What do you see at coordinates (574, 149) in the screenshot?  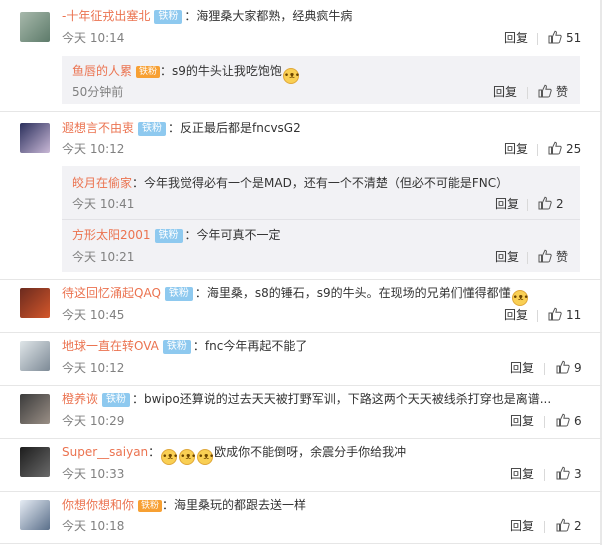 I see `like-count: 25` at bounding box center [574, 149].